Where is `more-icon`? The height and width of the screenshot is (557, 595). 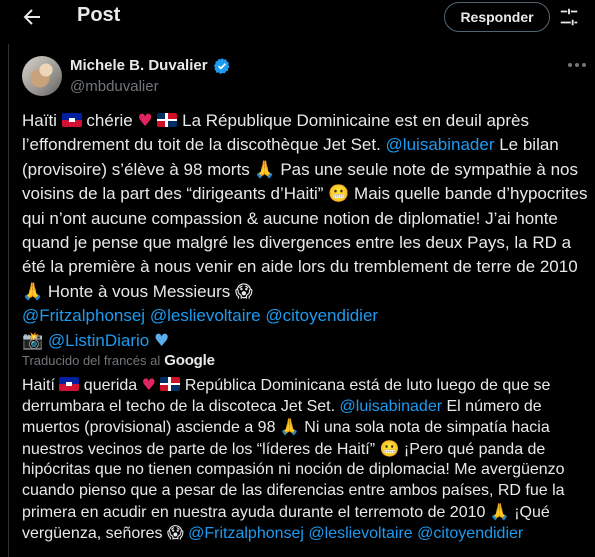 more-icon is located at coordinates (577, 65).